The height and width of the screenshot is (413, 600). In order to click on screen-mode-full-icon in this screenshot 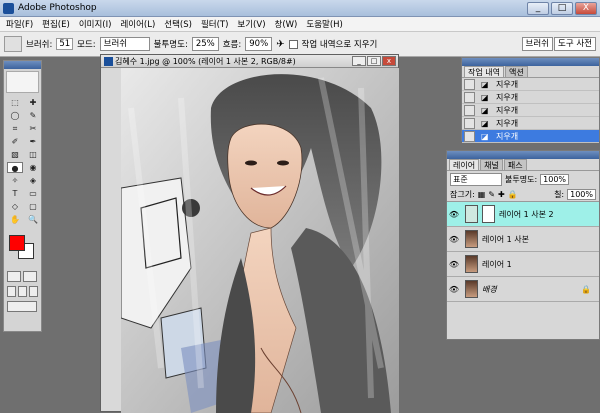, I will do `click(22, 291)`.